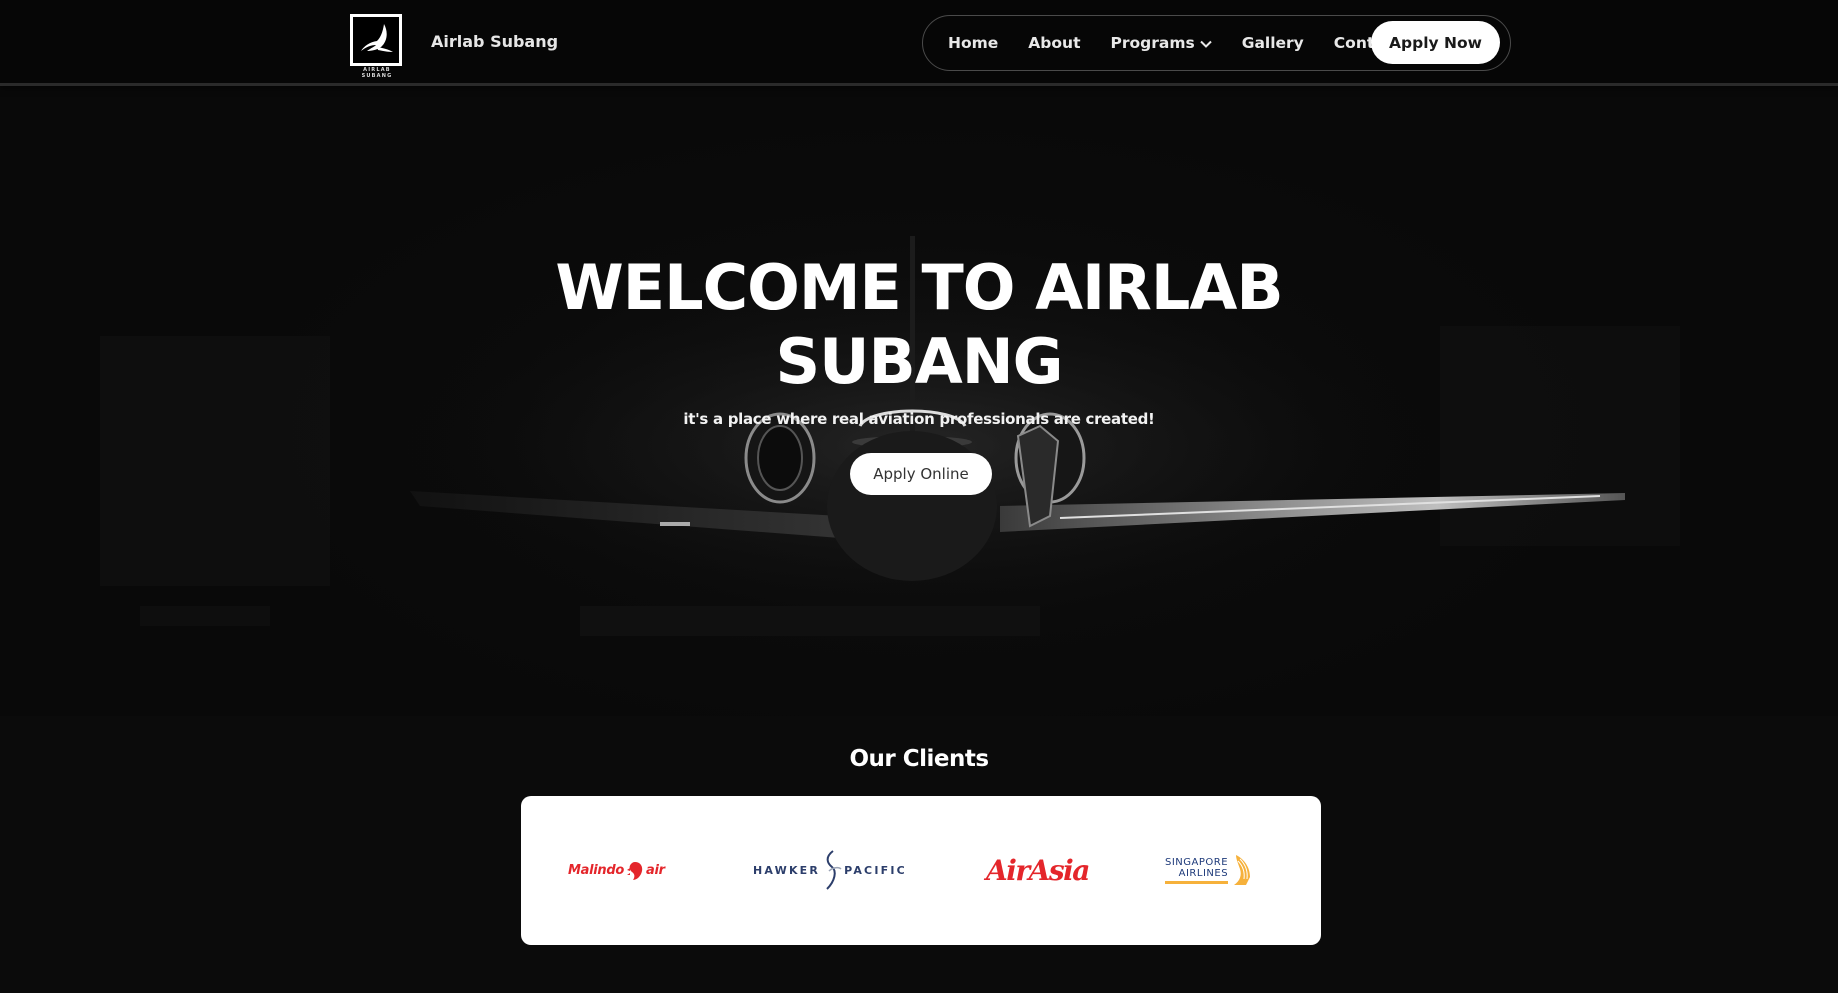 The height and width of the screenshot is (993, 1838). Describe the element at coordinates (919, 287) in the screenshot. I see `hero-title-line1: WELCOME TO AIRLAB` at that location.